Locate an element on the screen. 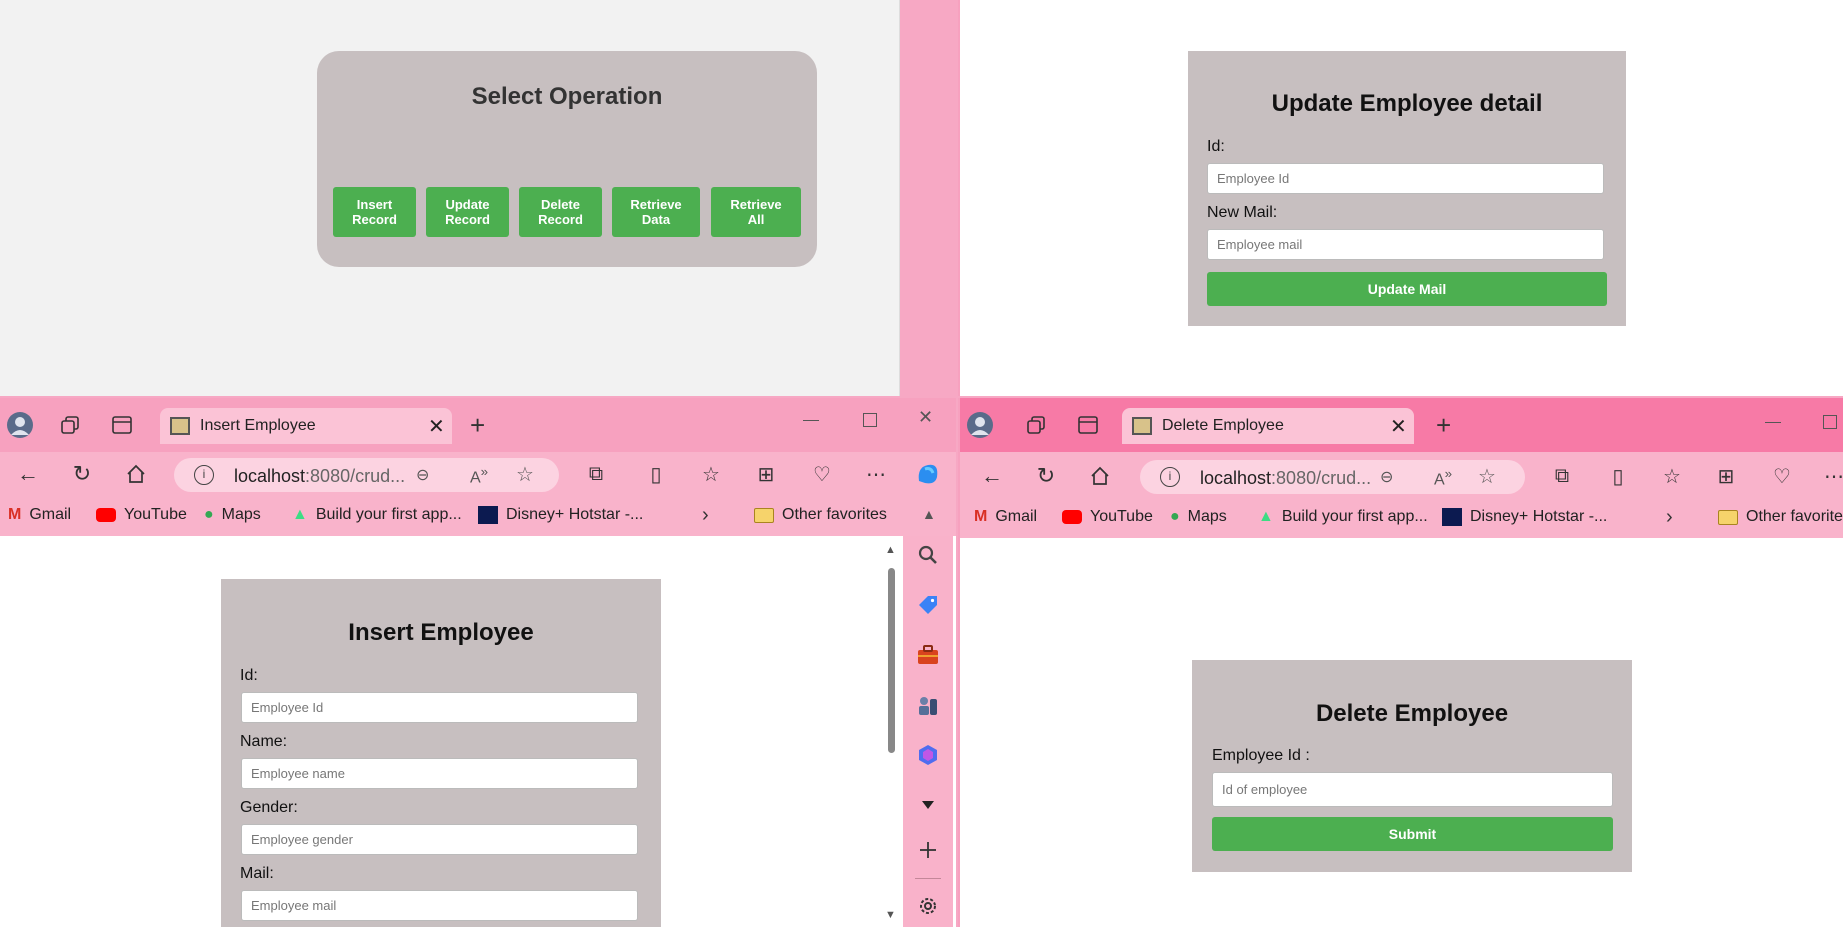 This screenshot has width=1843, height=927. shopping-tag-icon is located at coordinates (928, 605).